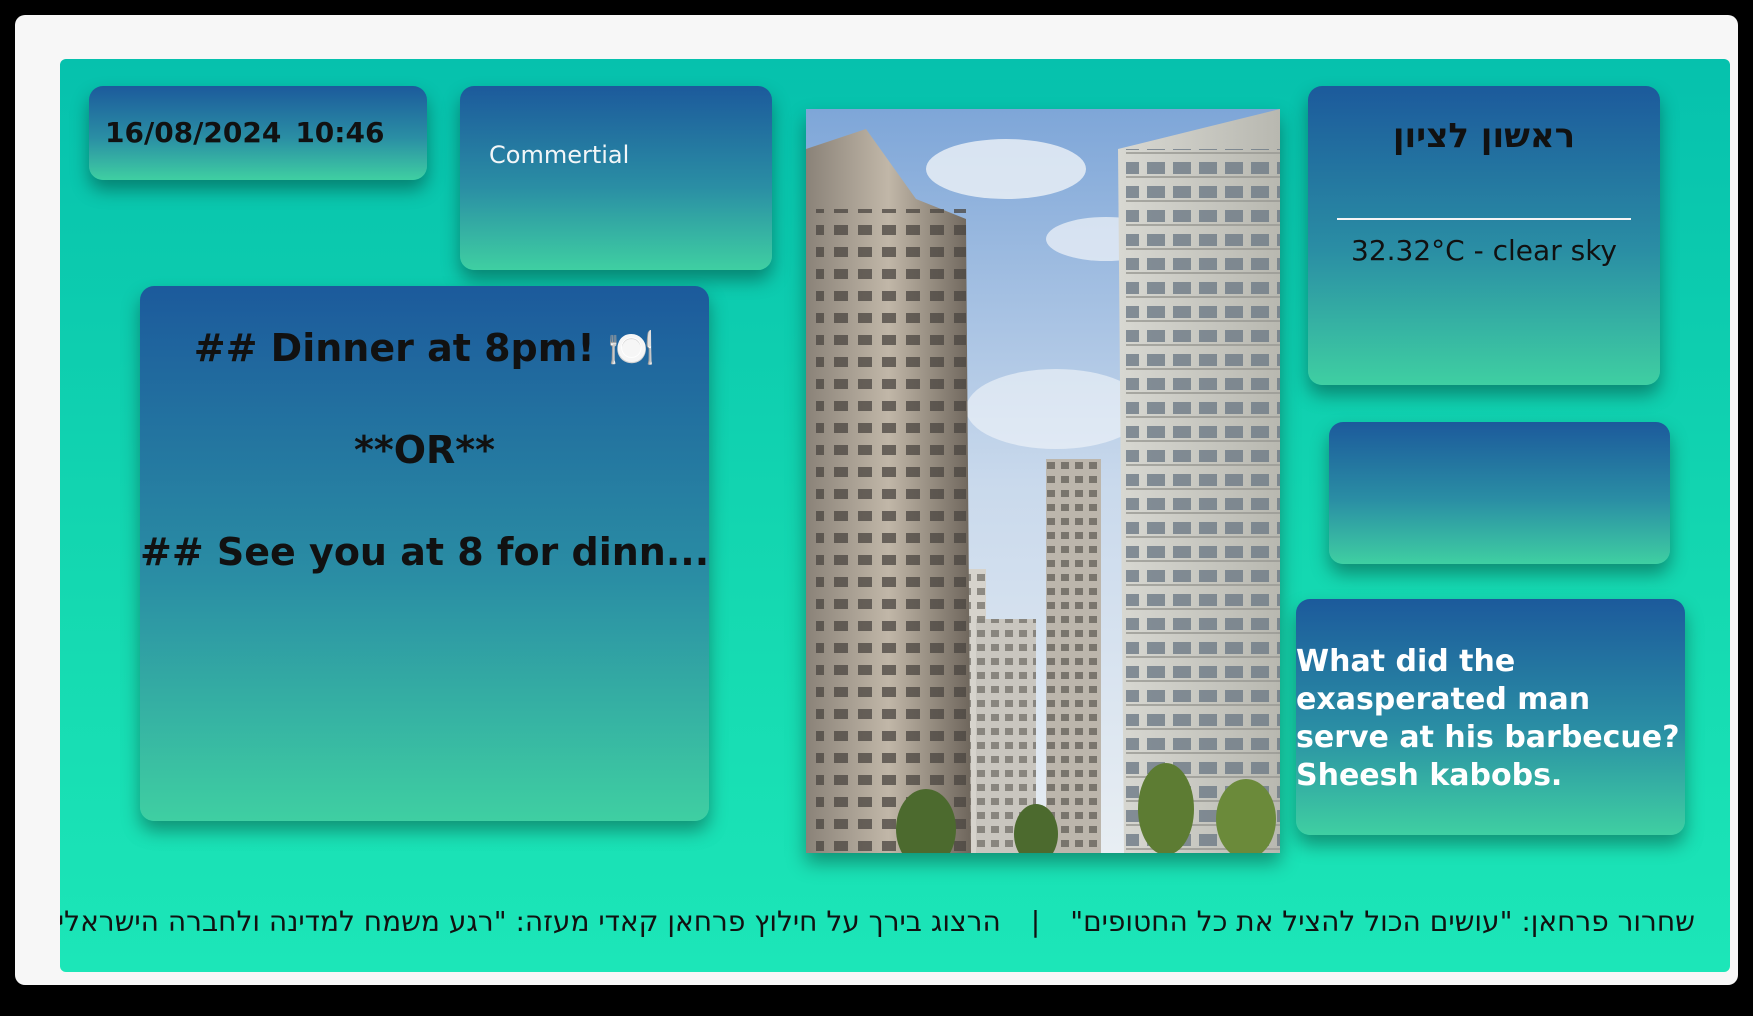  What do you see at coordinates (1484, 250) in the screenshot?
I see `temperature-text: 32.32°C - clear sky` at bounding box center [1484, 250].